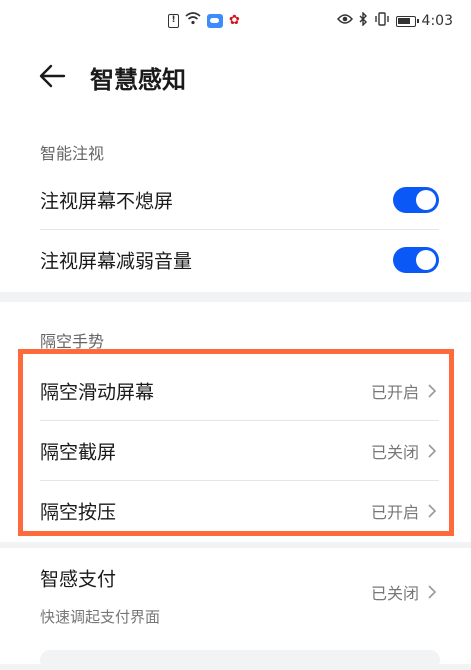  What do you see at coordinates (138, 80) in the screenshot?
I see `page-title: 智慧感知` at bounding box center [138, 80].